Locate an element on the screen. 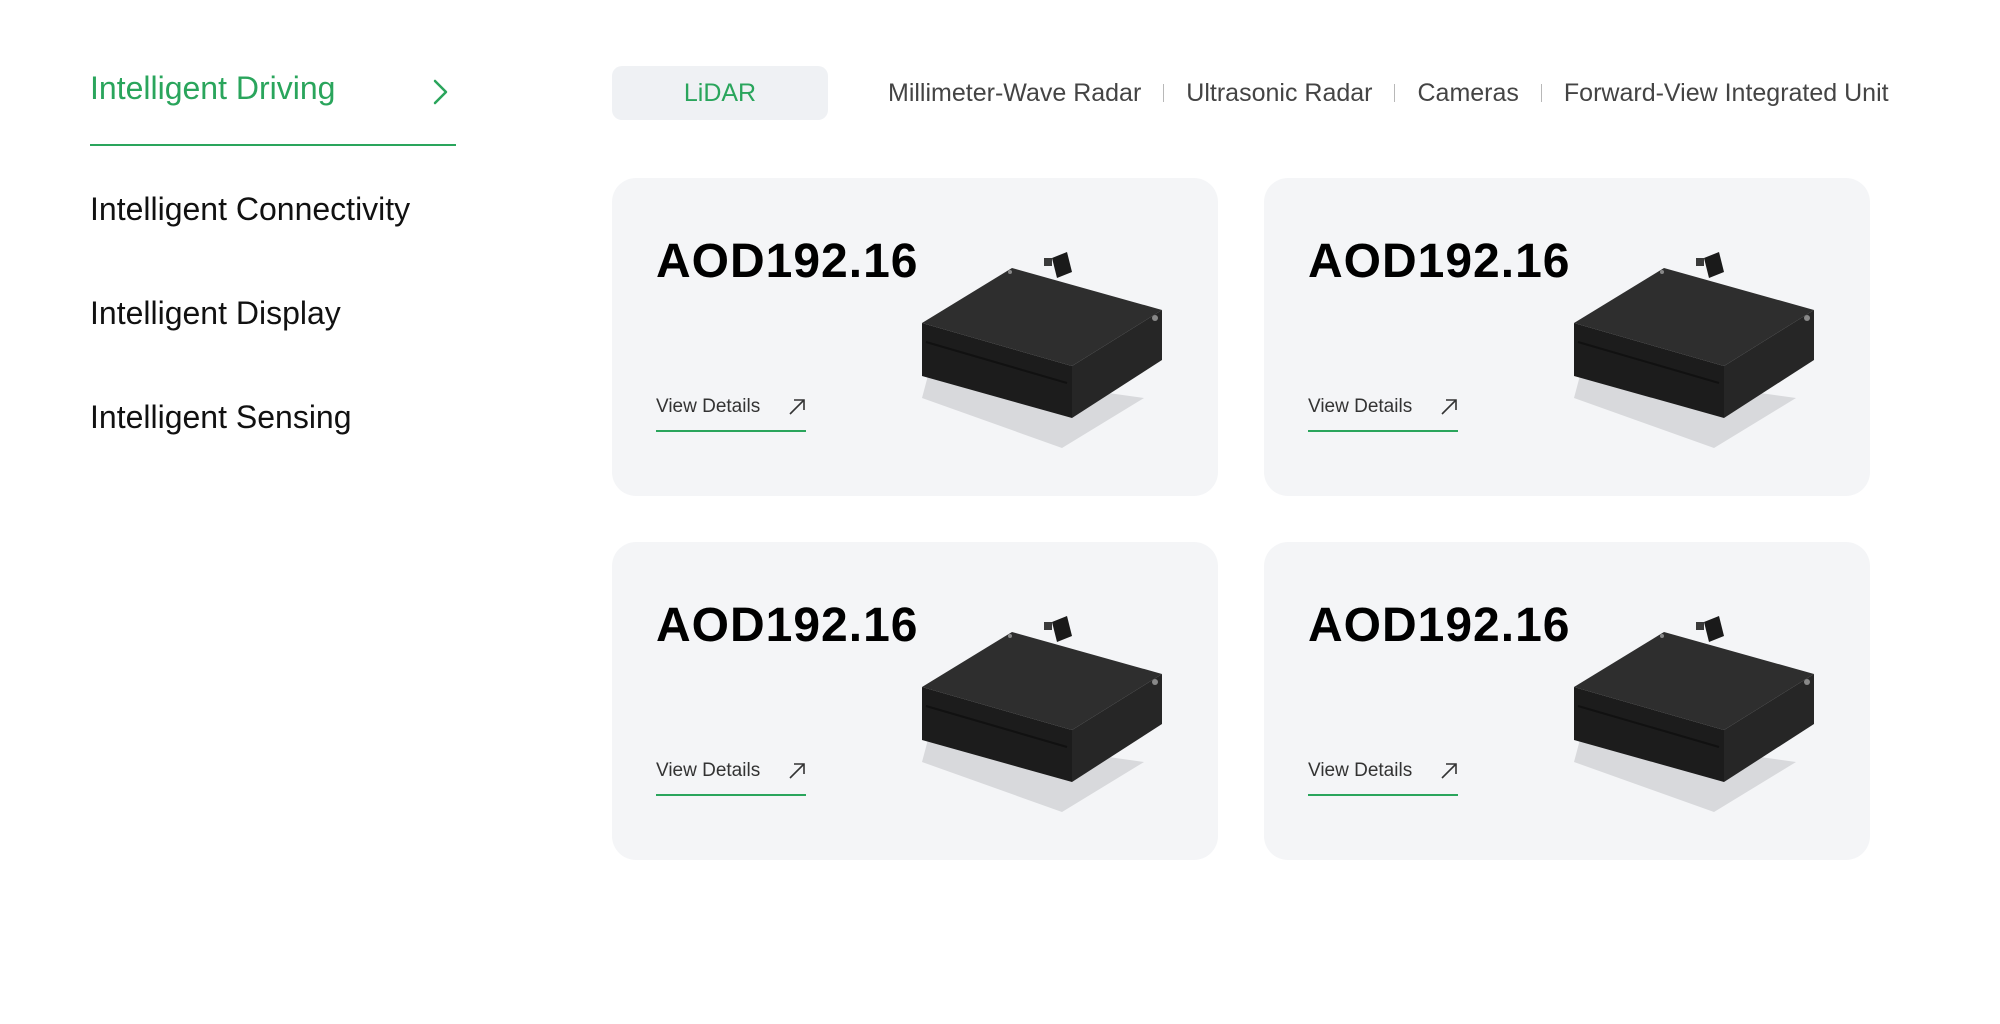 The height and width of the screenshot is (1024, 2000). sidebar-item-intelligent-sensing: Intelligent Sensing is located at coordinates (273, 417).